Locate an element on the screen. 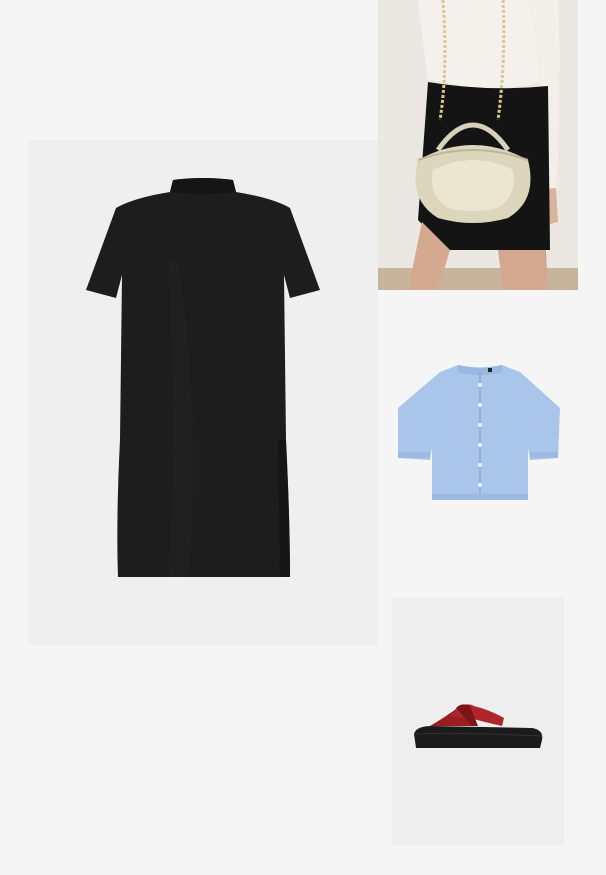  light-blue-cardigan-illustration is located at coordinates (480, 435).